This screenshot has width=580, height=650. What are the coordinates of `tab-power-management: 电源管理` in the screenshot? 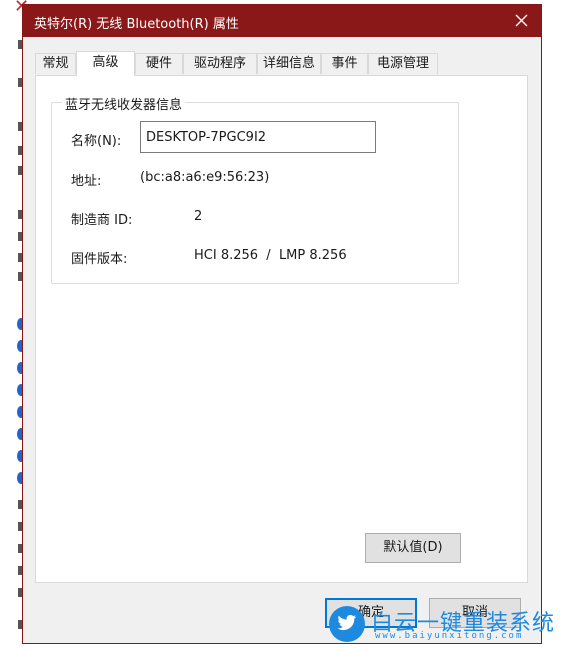 It's located at (403, 63).